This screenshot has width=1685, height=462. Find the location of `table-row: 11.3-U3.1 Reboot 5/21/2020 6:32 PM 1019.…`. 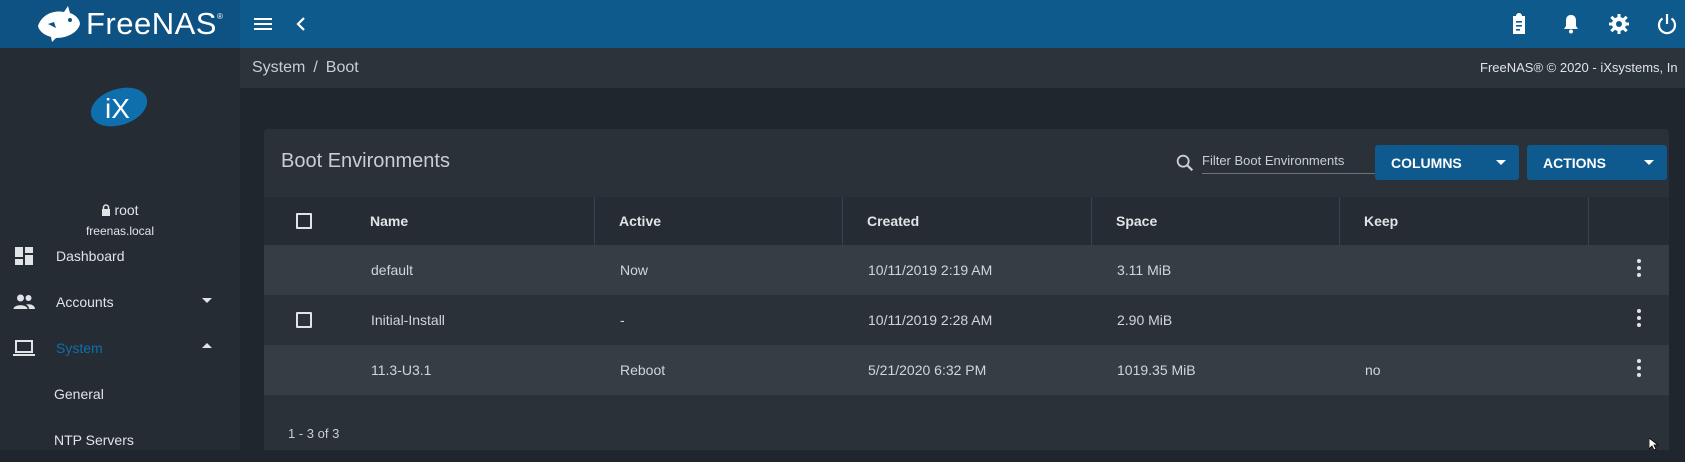

table-row: 11.3-U3.1 Reboot 5/21/2020 6:32 PM 1019.… is located at coordinates (966, 370).